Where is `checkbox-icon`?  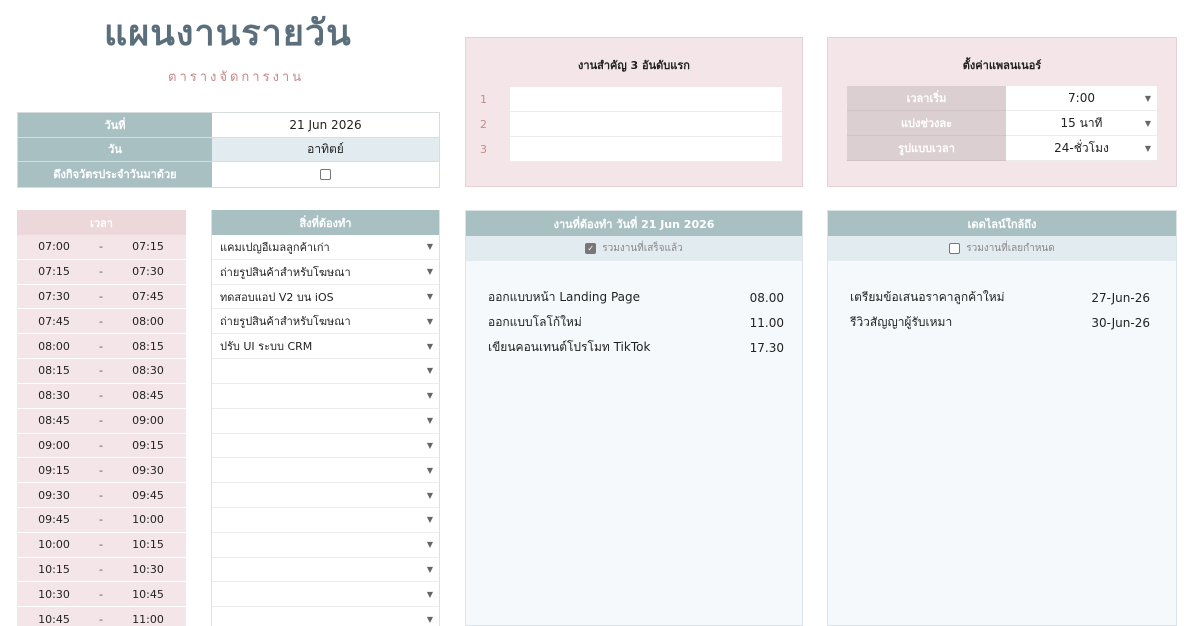
checkbox-icon is located at coordinates (955, 248).